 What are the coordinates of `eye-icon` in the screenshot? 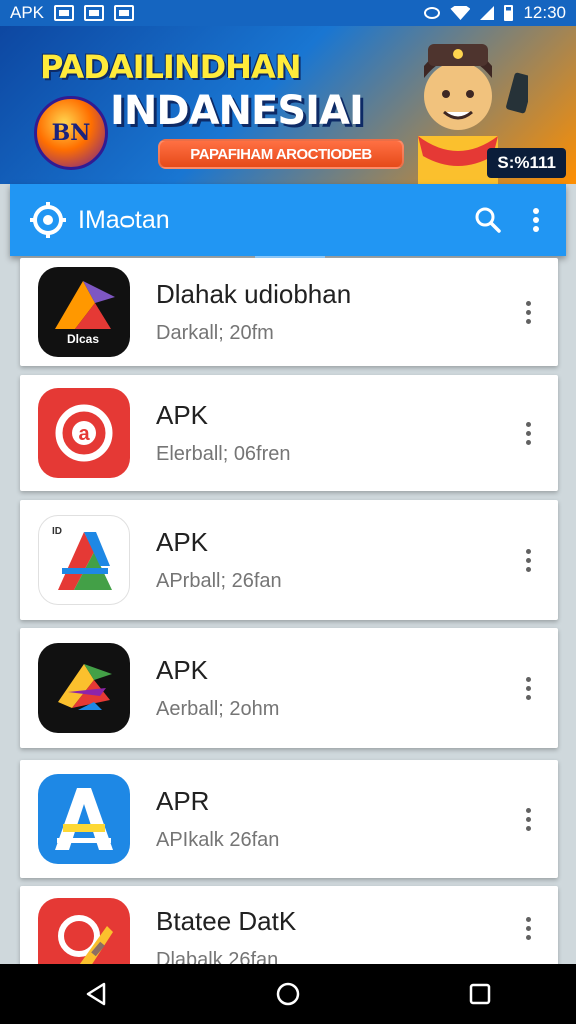 It's located at (432, 13).